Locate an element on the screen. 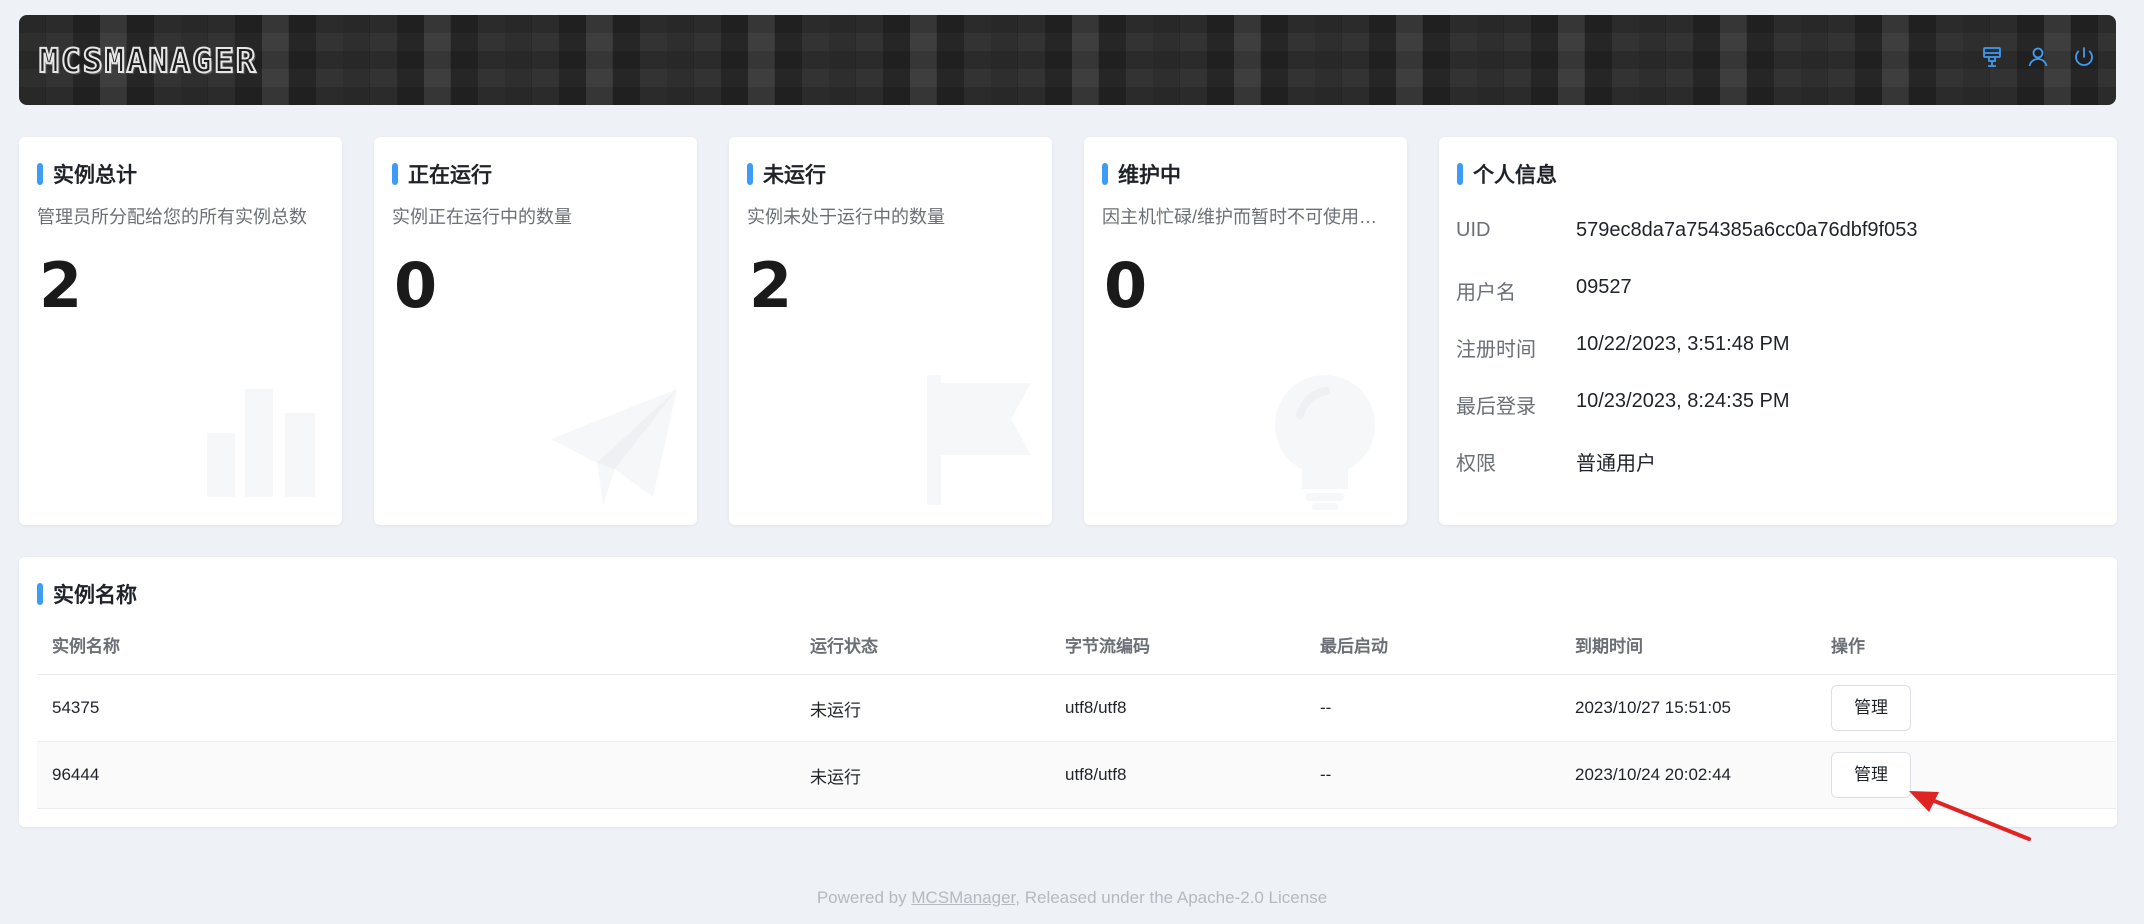 This screenshot has width=2144, height=924. mcsmanager-logo: MCSMANAGER is located at coordinates (148, 60).